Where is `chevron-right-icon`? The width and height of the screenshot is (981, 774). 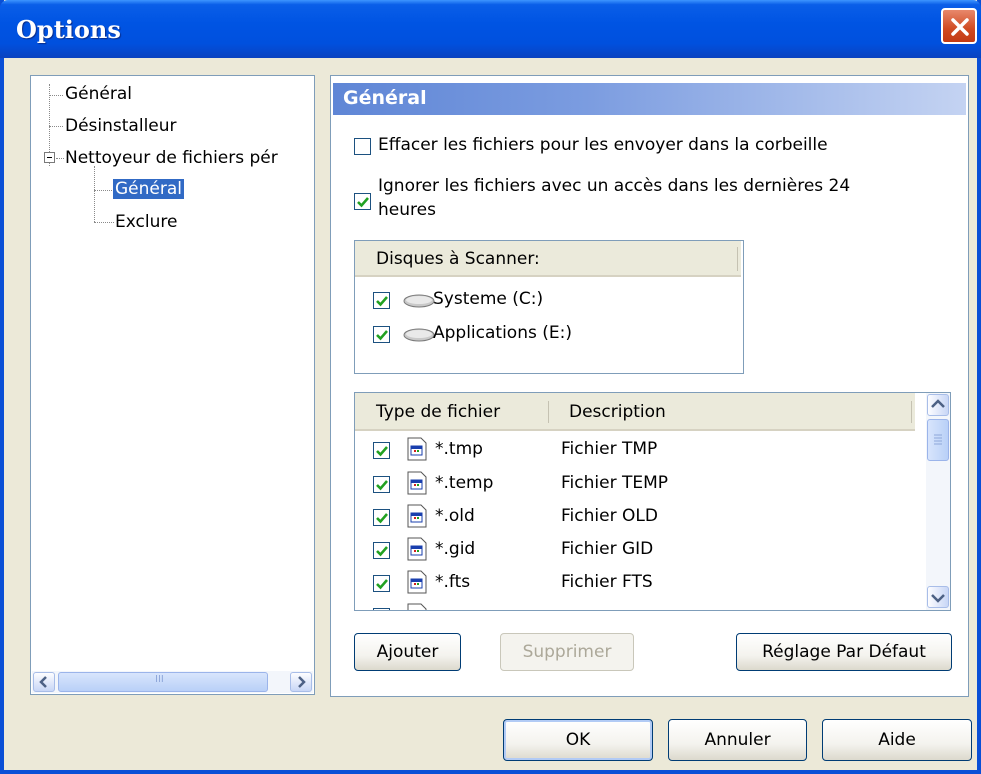
chevron-right-icon is located at coordinates (302, 682).